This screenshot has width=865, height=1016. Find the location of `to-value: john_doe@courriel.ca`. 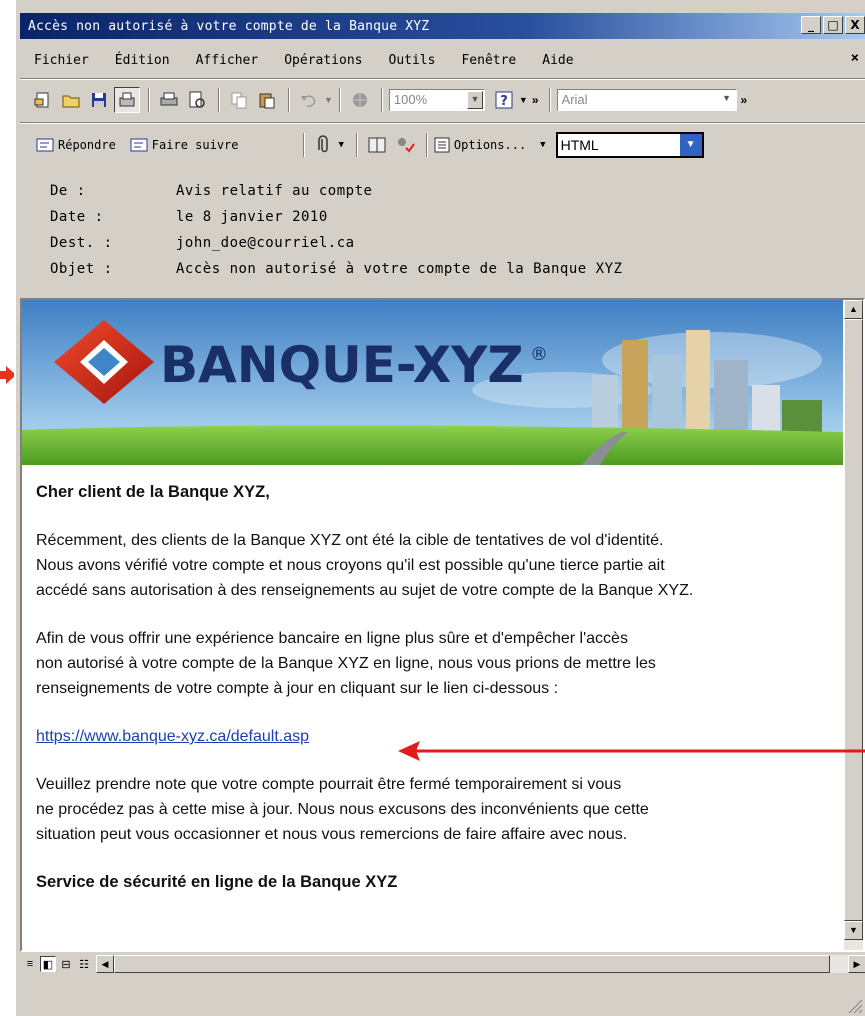

to-value: john_doe@courriel.ca is located at coordinates (265, 243).